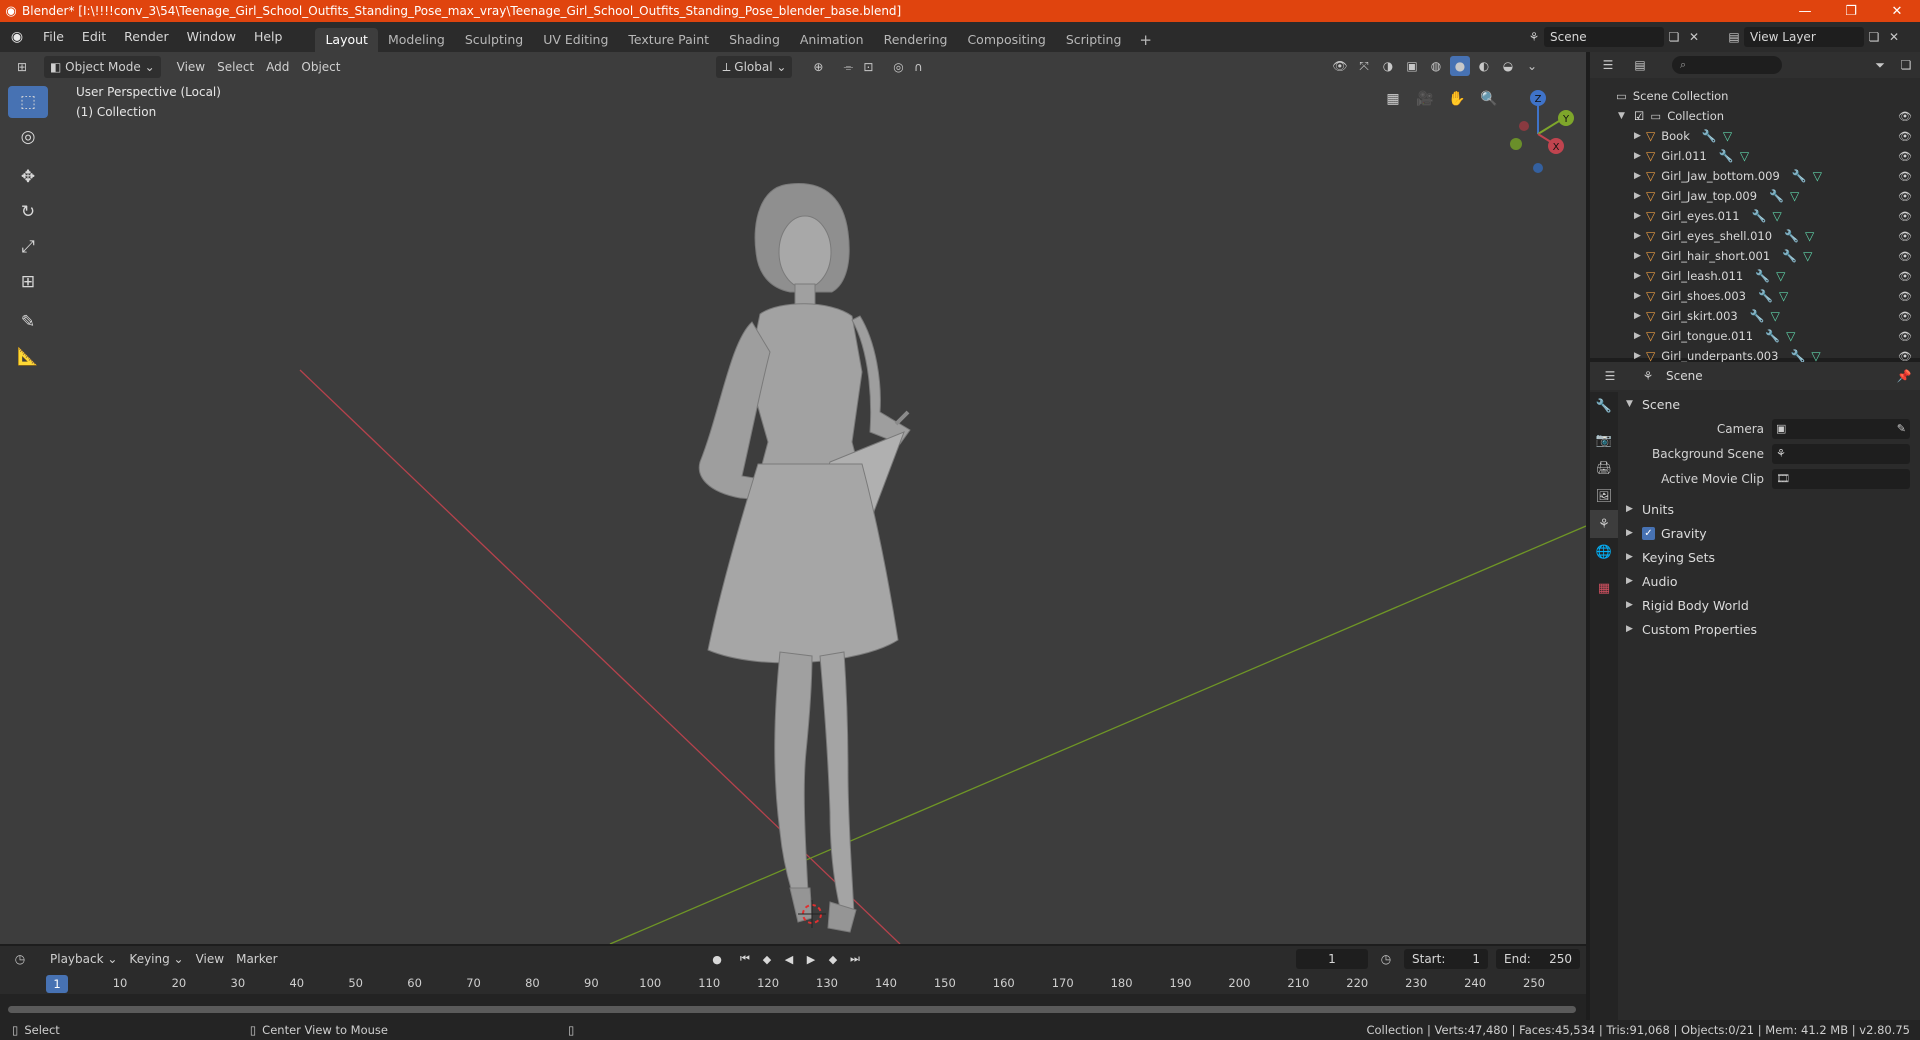  I want to click on xray-icon: ▣, so click(1412, 66).